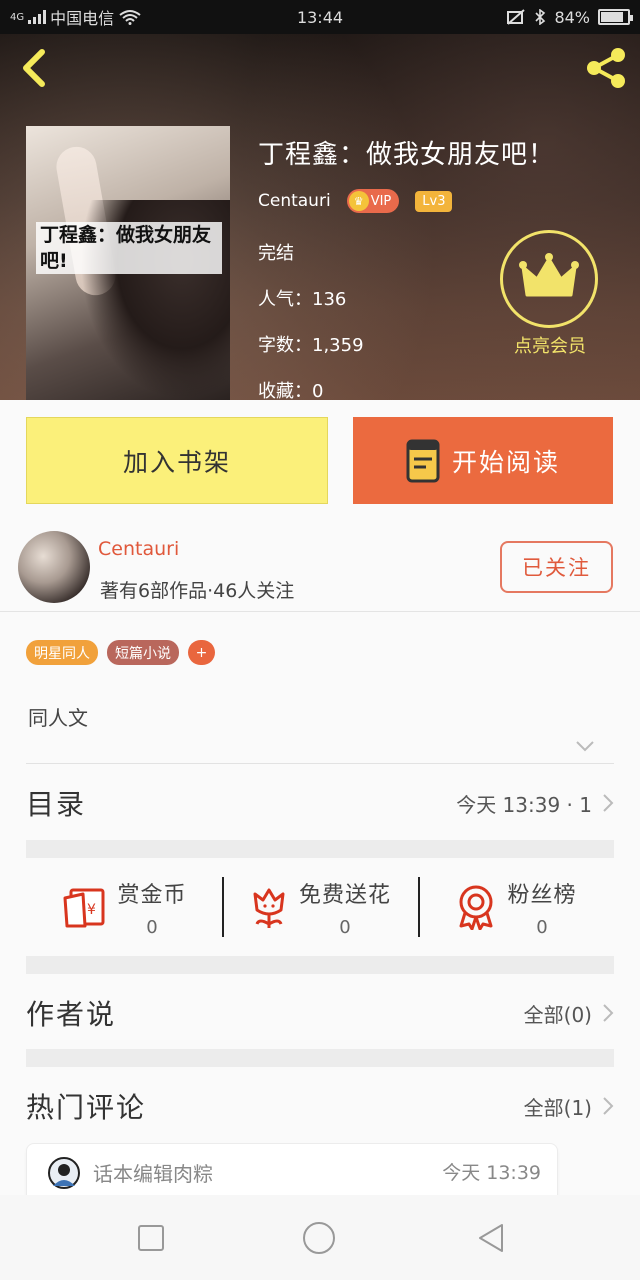  What do you see at coordinates (320, 803) in the screenshot?
I see `catalog-row: 目录 今天 13:39 · 1` at bounding box center [320, 803].